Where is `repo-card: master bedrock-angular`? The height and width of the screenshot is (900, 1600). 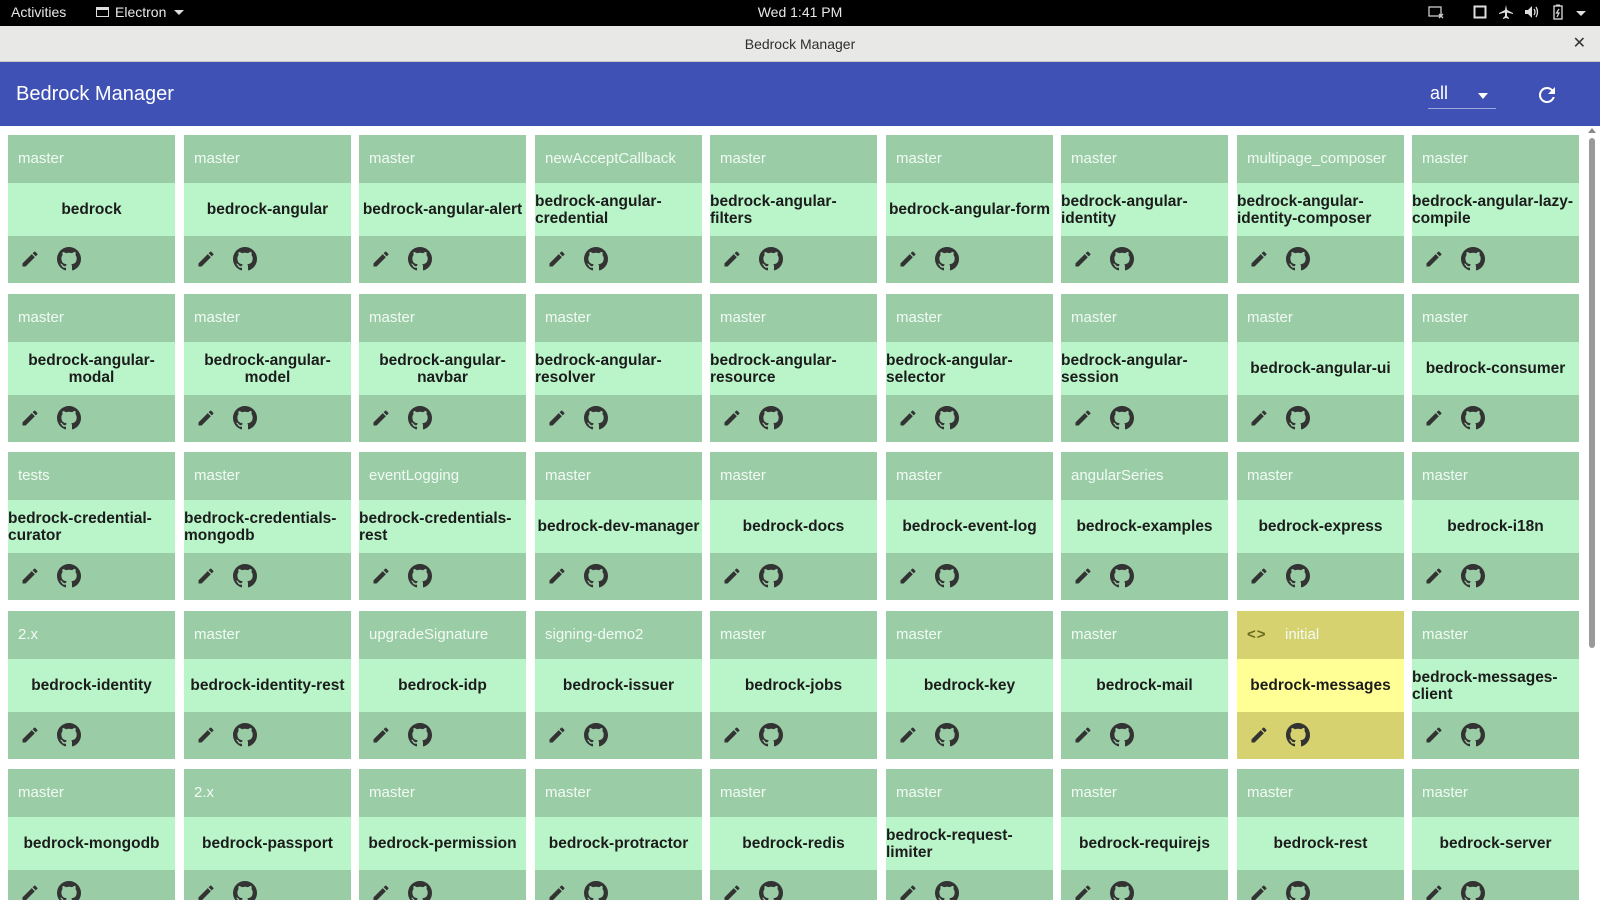 repo-card: master bedrock-angular is located at coordinates (267, 209).